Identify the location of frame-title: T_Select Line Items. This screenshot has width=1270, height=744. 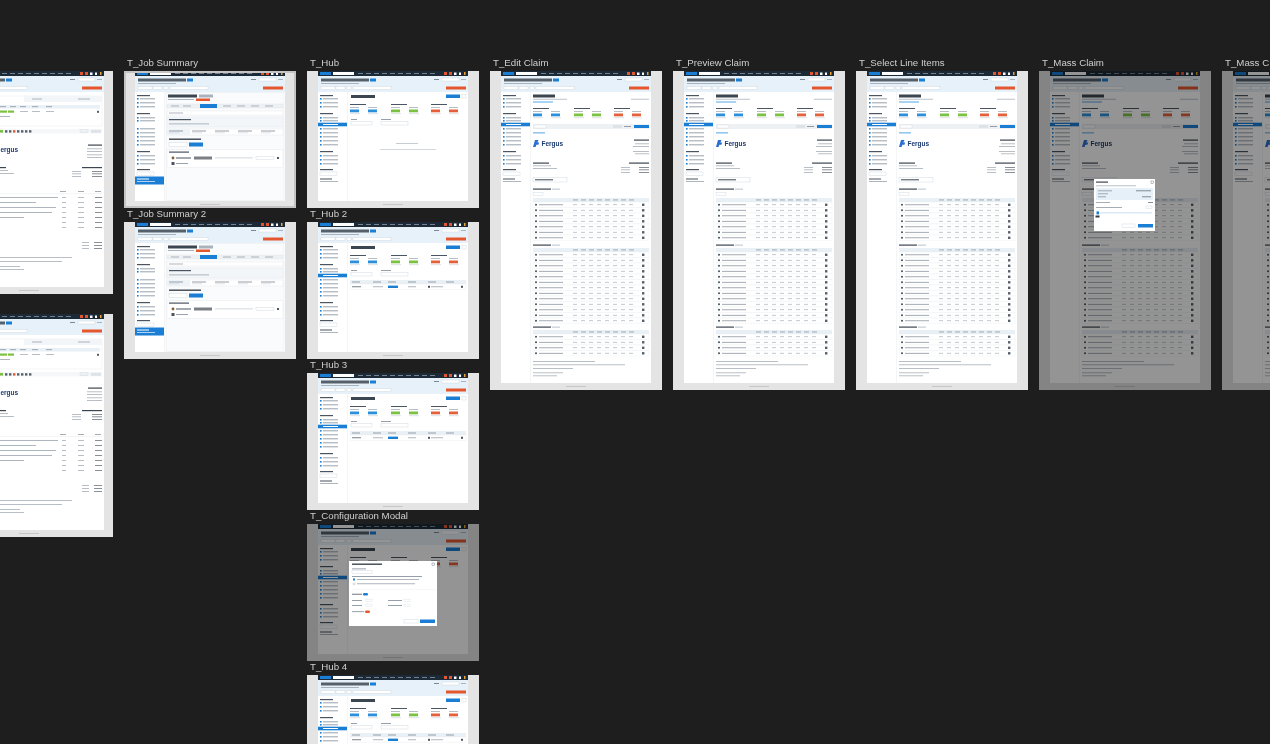
(902, 63).